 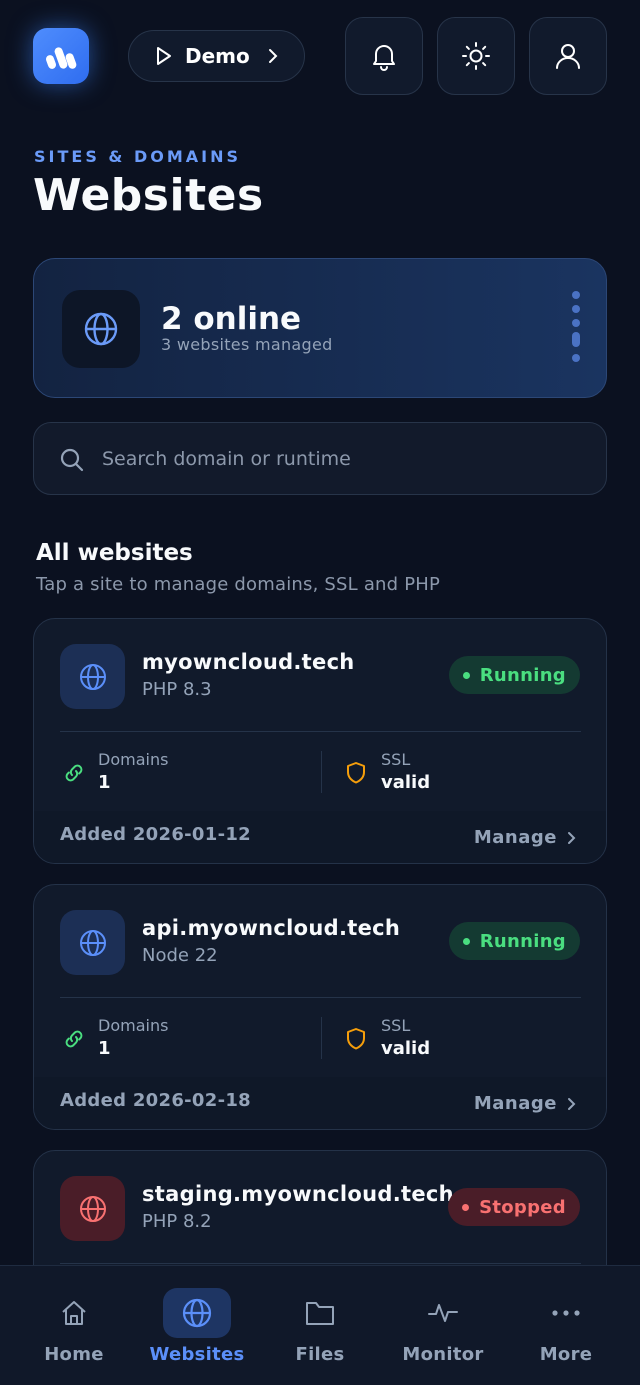 I want to click on nav-item-files: Files, so click(x=320, y=1325).